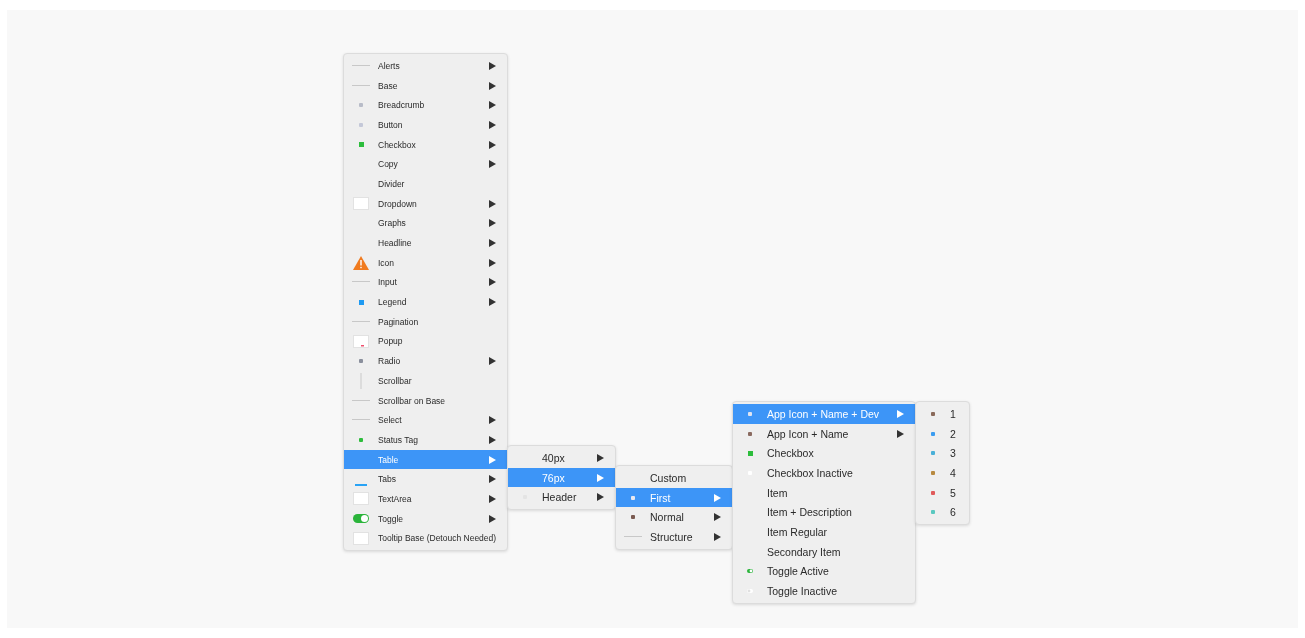 The height and width of the screenshot is (638, 1305). What do you see at coordinates (942, 433) in the screenshot?
I see `menu-item: 2` at bounding box center [942, 433].